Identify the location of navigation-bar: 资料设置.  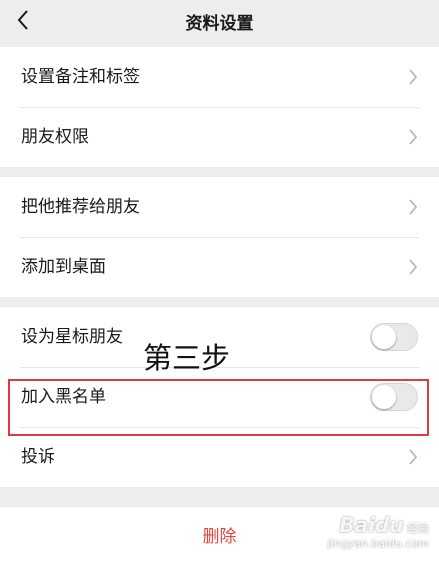
(219, 21).